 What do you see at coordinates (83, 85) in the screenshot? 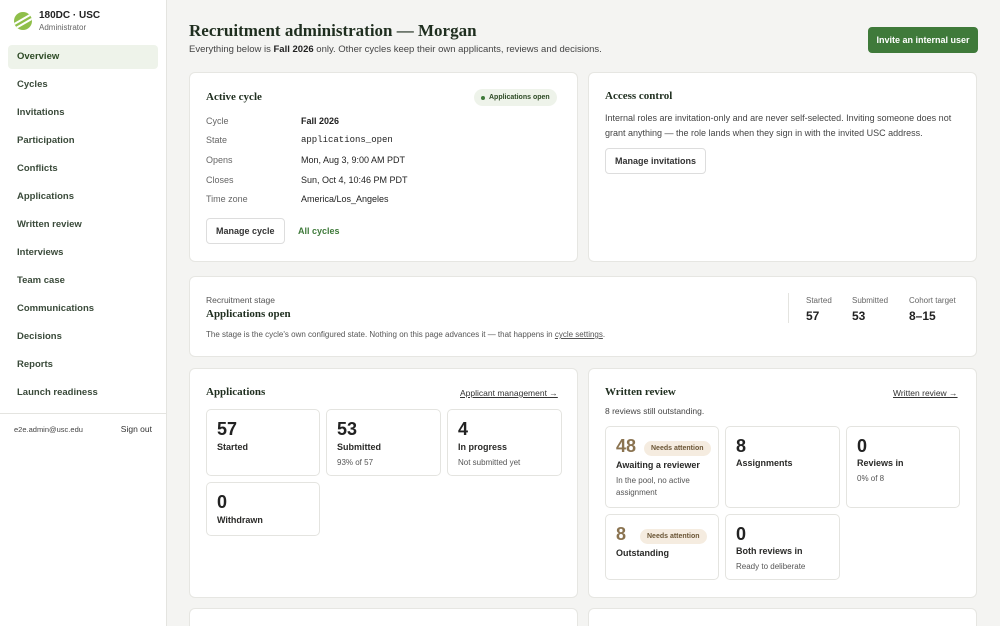
I see `sidebar-item-cycles: Cycles` at bounding box center [83, 85].